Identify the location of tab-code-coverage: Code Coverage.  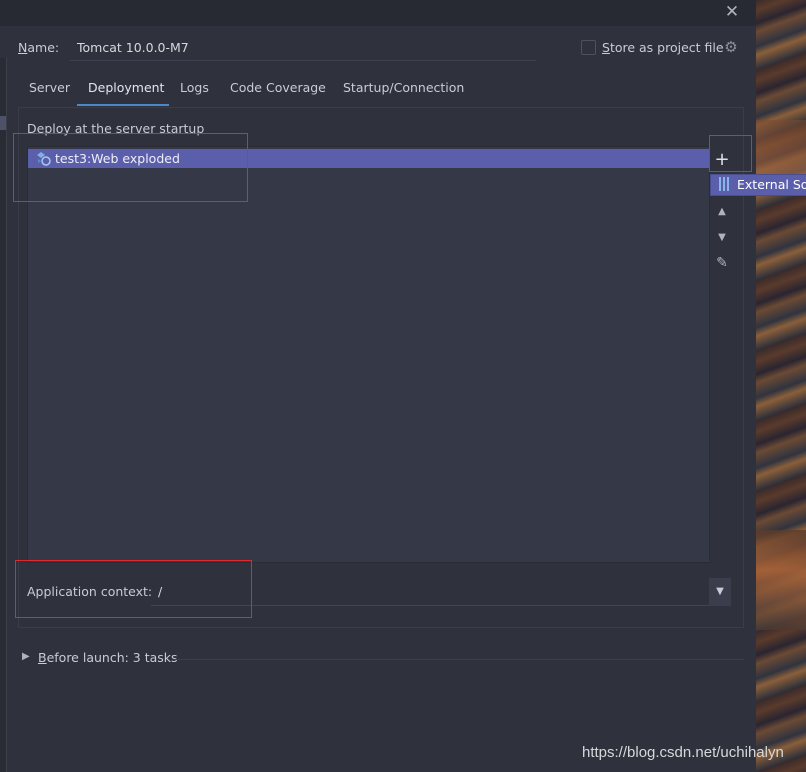
(278, 87).